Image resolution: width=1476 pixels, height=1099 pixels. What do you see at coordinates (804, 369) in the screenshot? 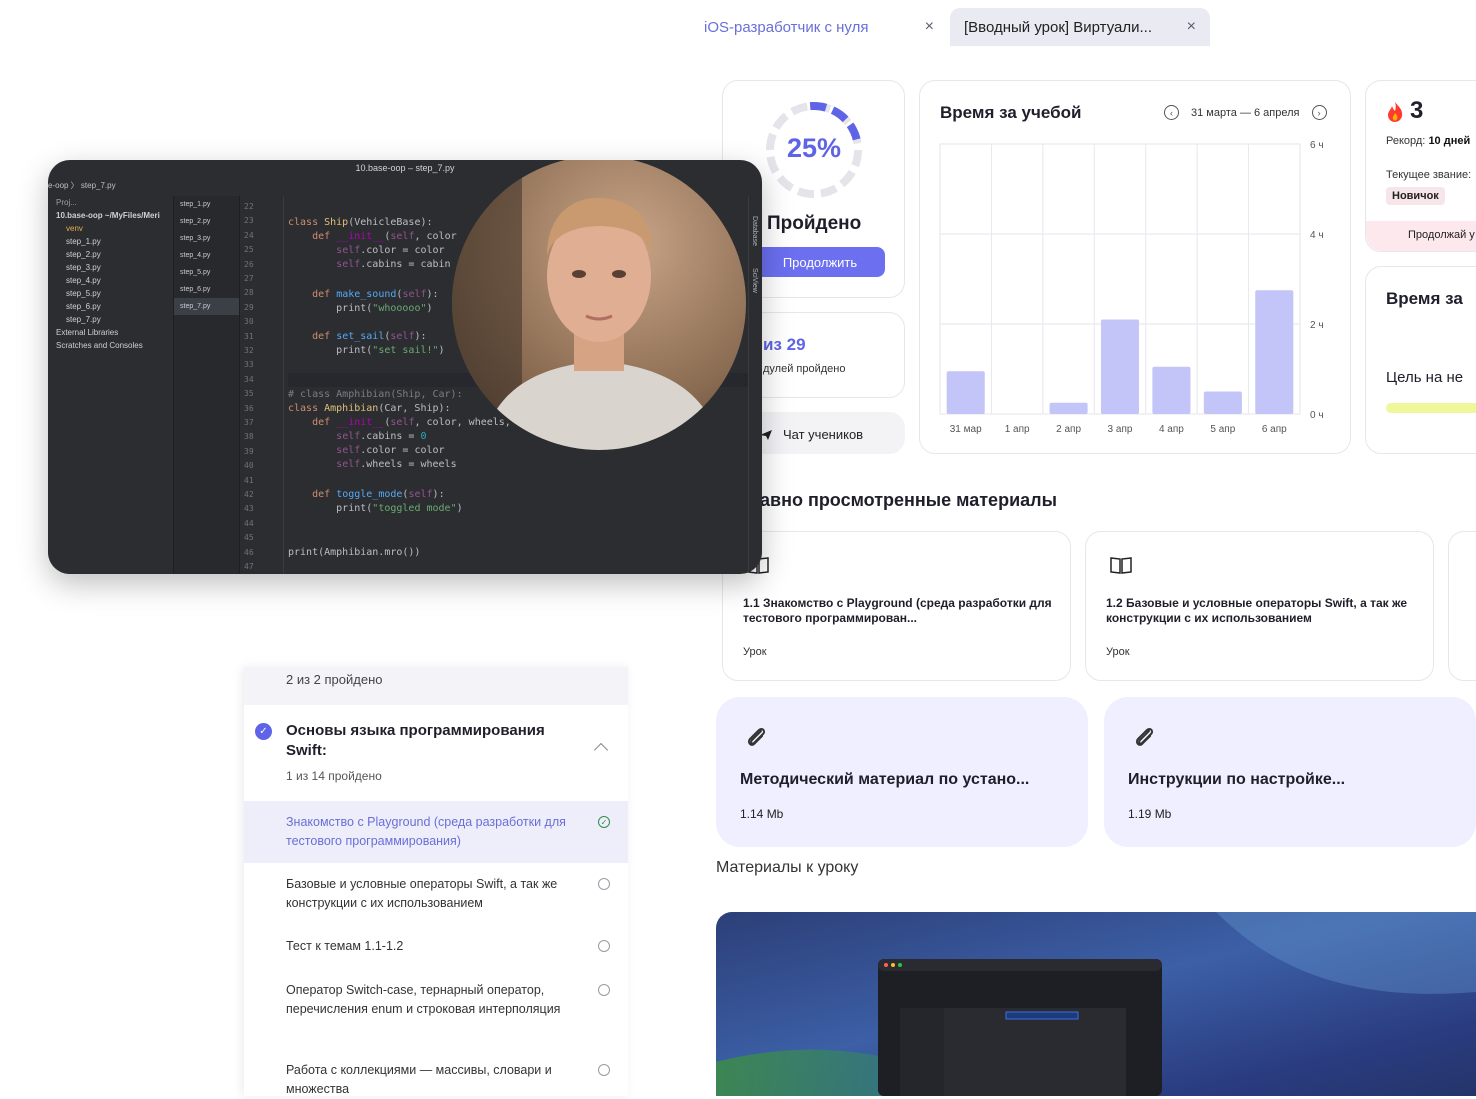
I see `modules-sub: дулей пройдено` at bounding box center [804, 369].